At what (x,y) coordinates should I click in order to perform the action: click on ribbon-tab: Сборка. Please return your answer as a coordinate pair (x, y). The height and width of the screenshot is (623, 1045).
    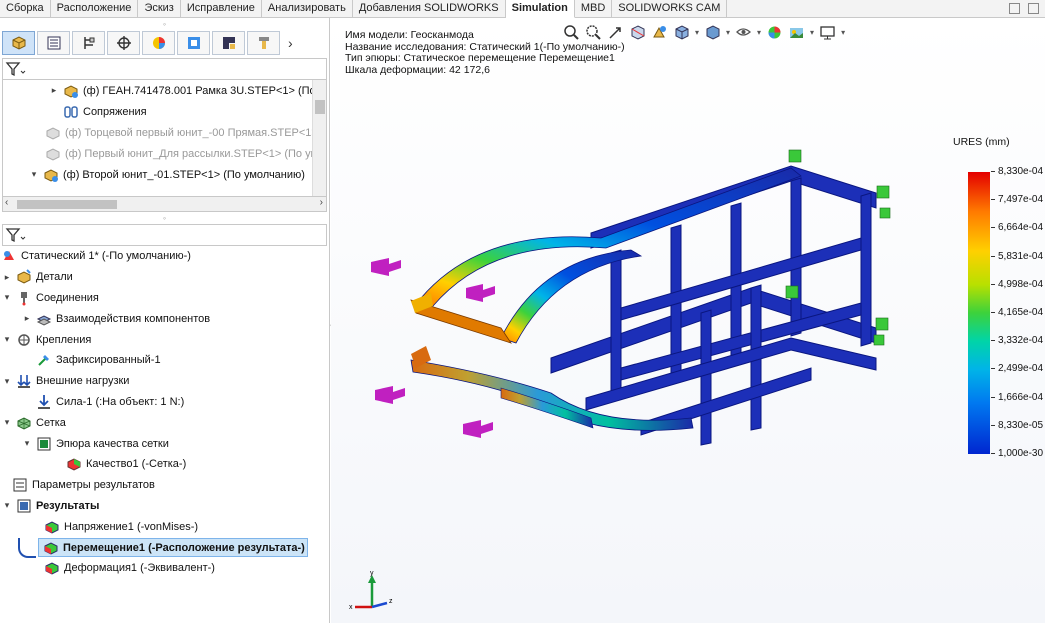
    Looking at the image, I should click on (25, 9).